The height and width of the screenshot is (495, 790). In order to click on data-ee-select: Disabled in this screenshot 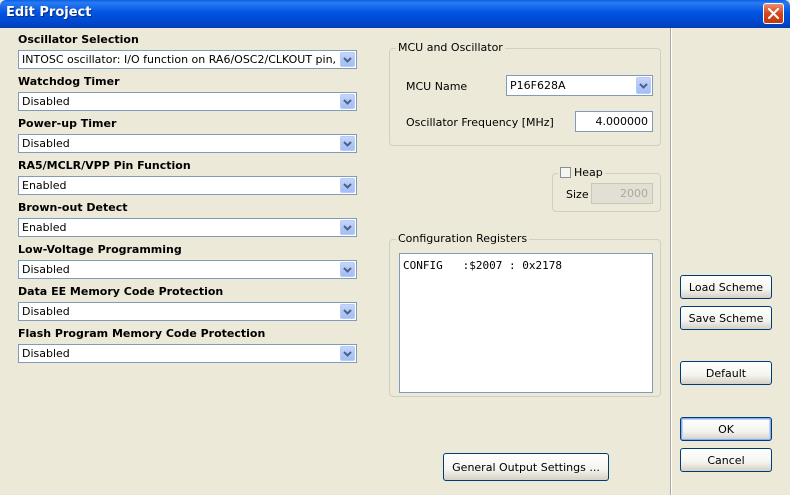, I will do `click(187, 311)`.